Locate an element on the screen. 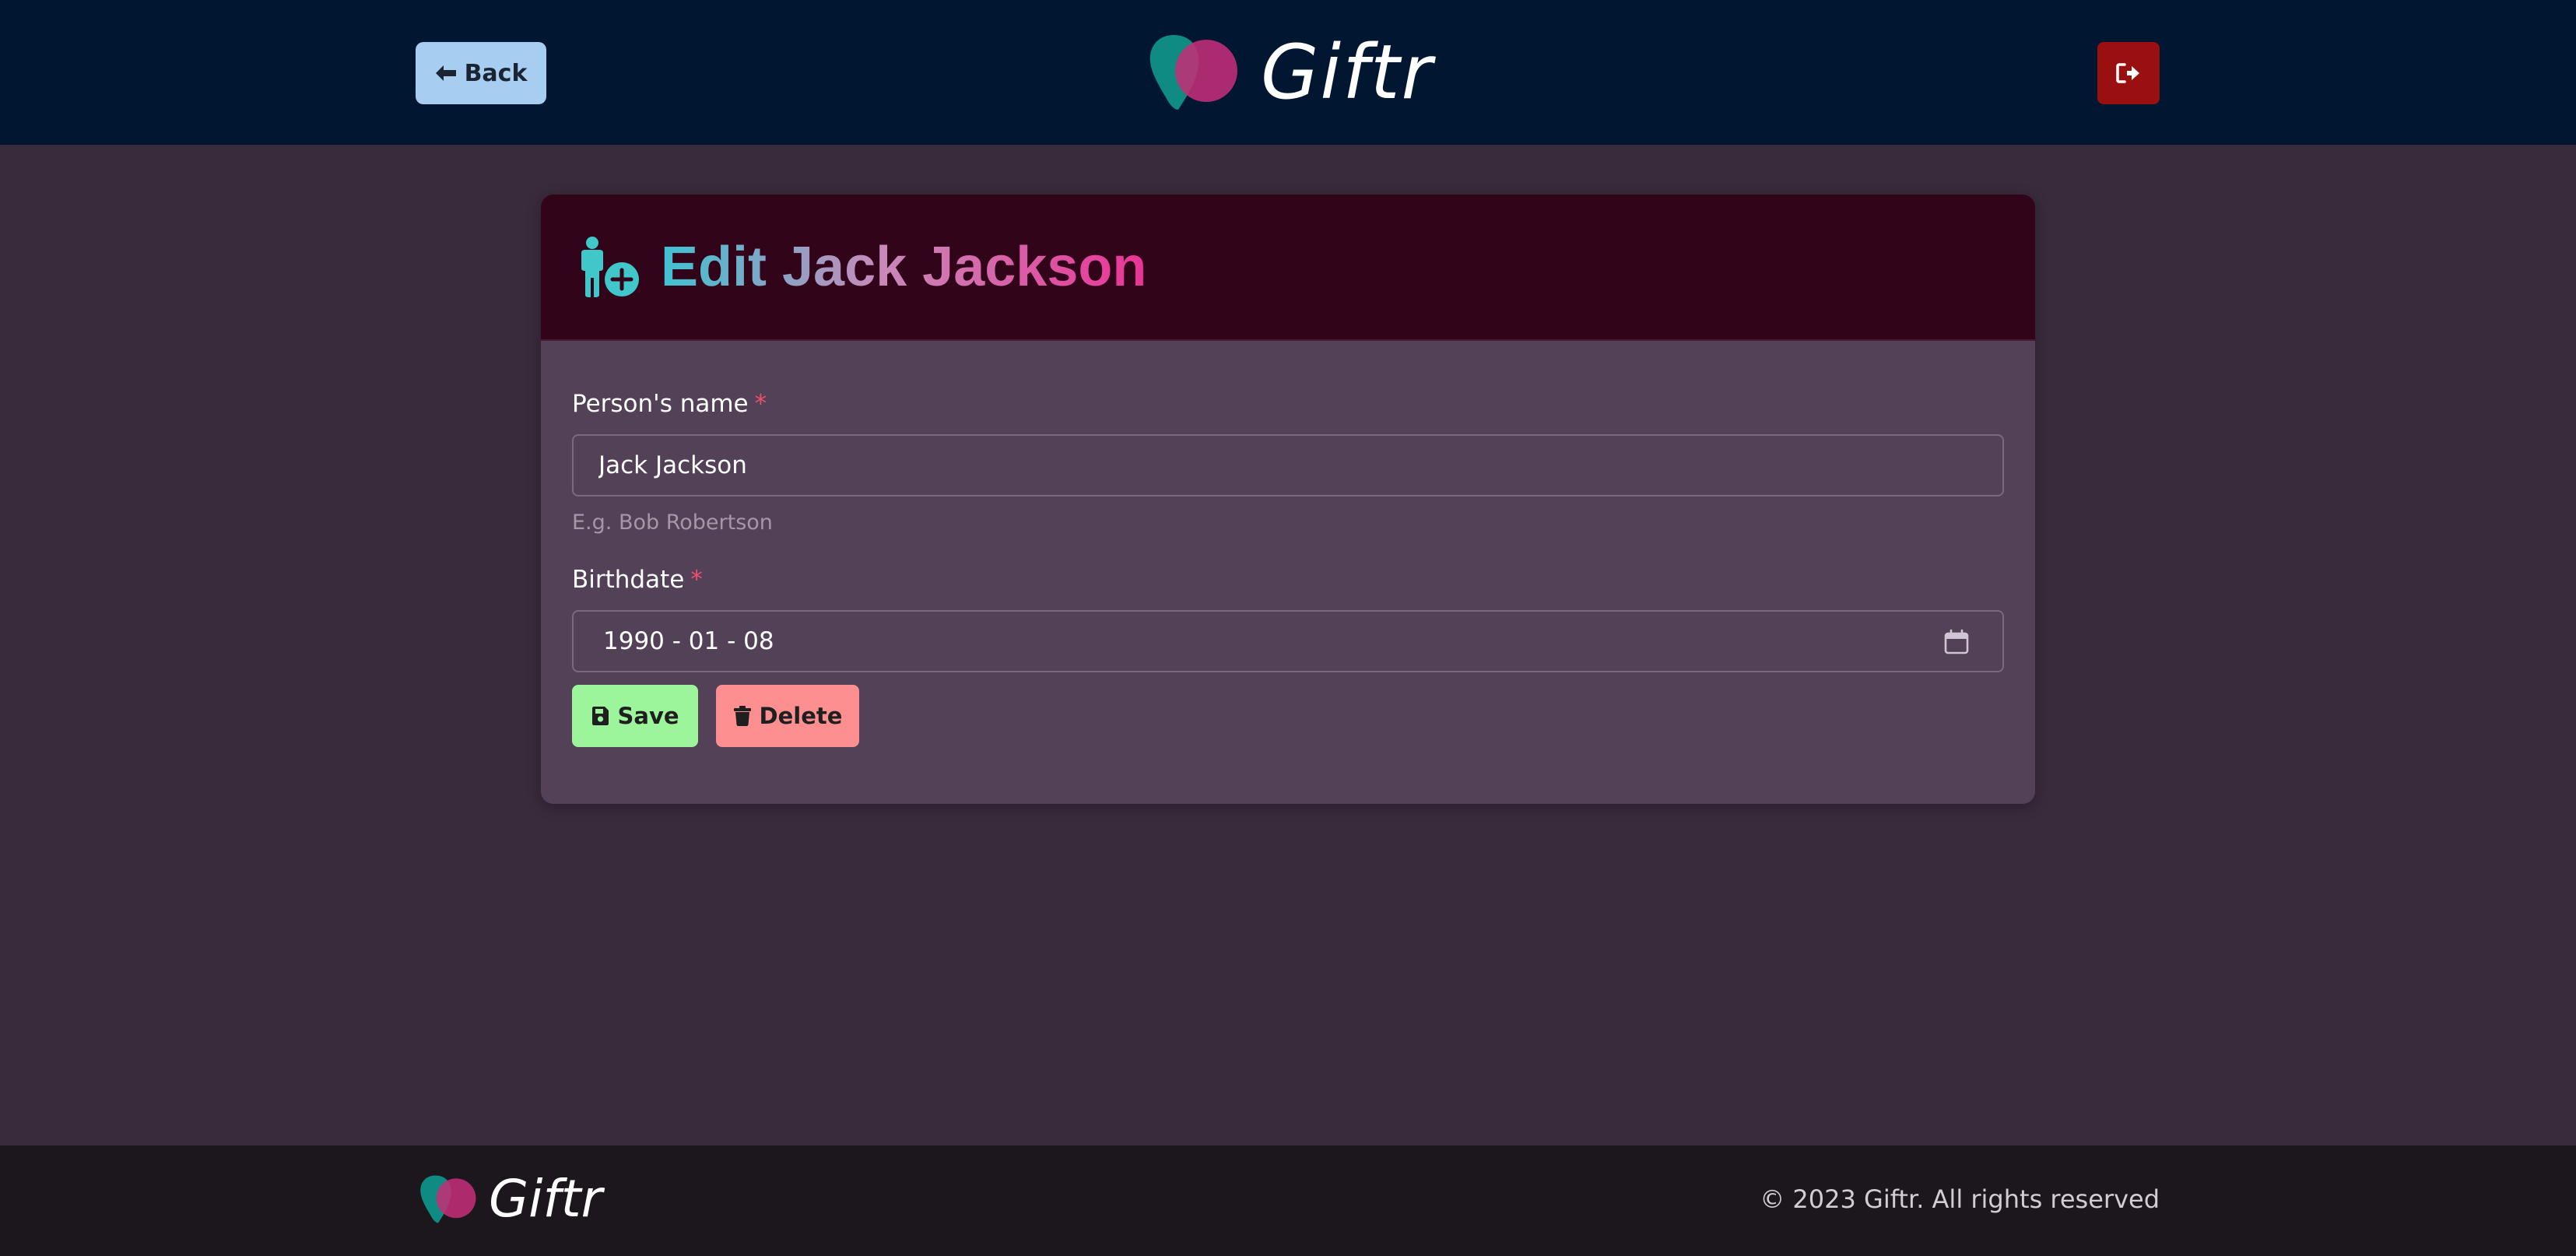 The height and width of the screenshot is (1256, 2576). logout-button is located at coordinates (2129, 73).